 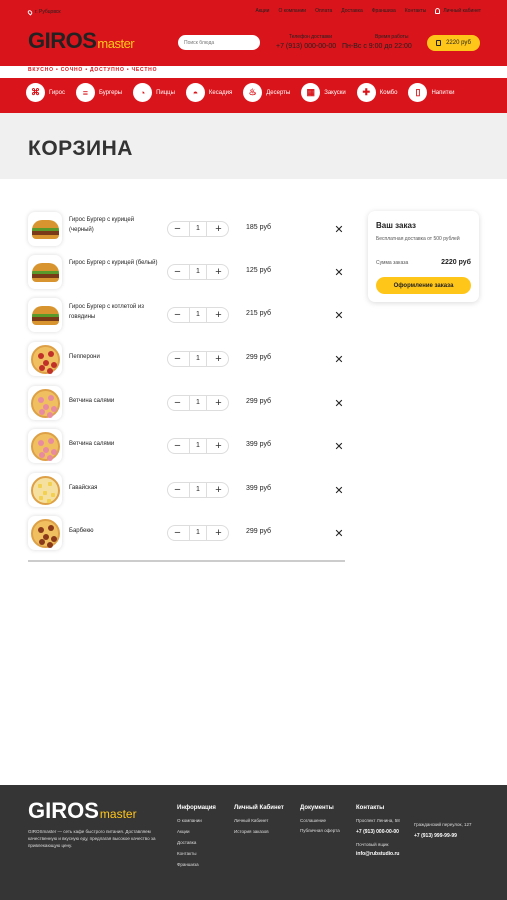 What do you see at coordinates (82, 811) in the screenshot?
I see `footer-logo: GIROS master` at bounding box center [82, 811].